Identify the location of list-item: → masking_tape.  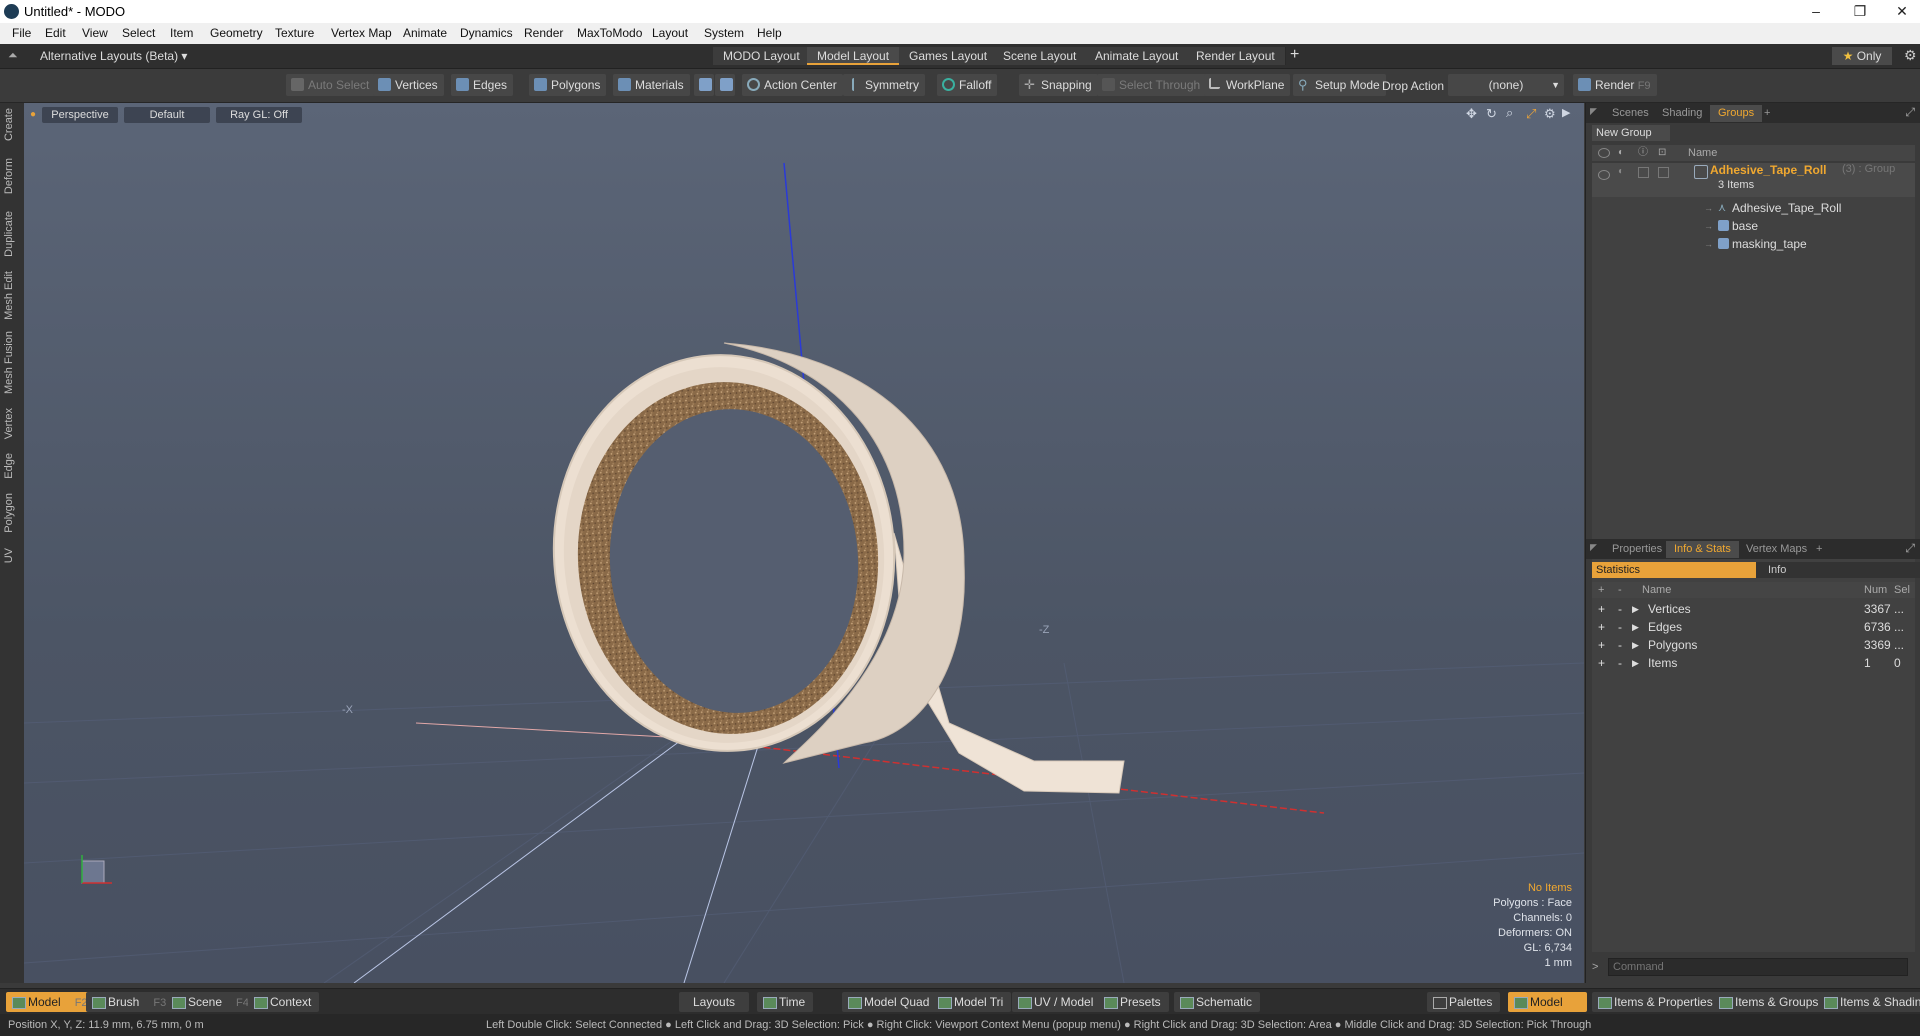
(1759, 244).